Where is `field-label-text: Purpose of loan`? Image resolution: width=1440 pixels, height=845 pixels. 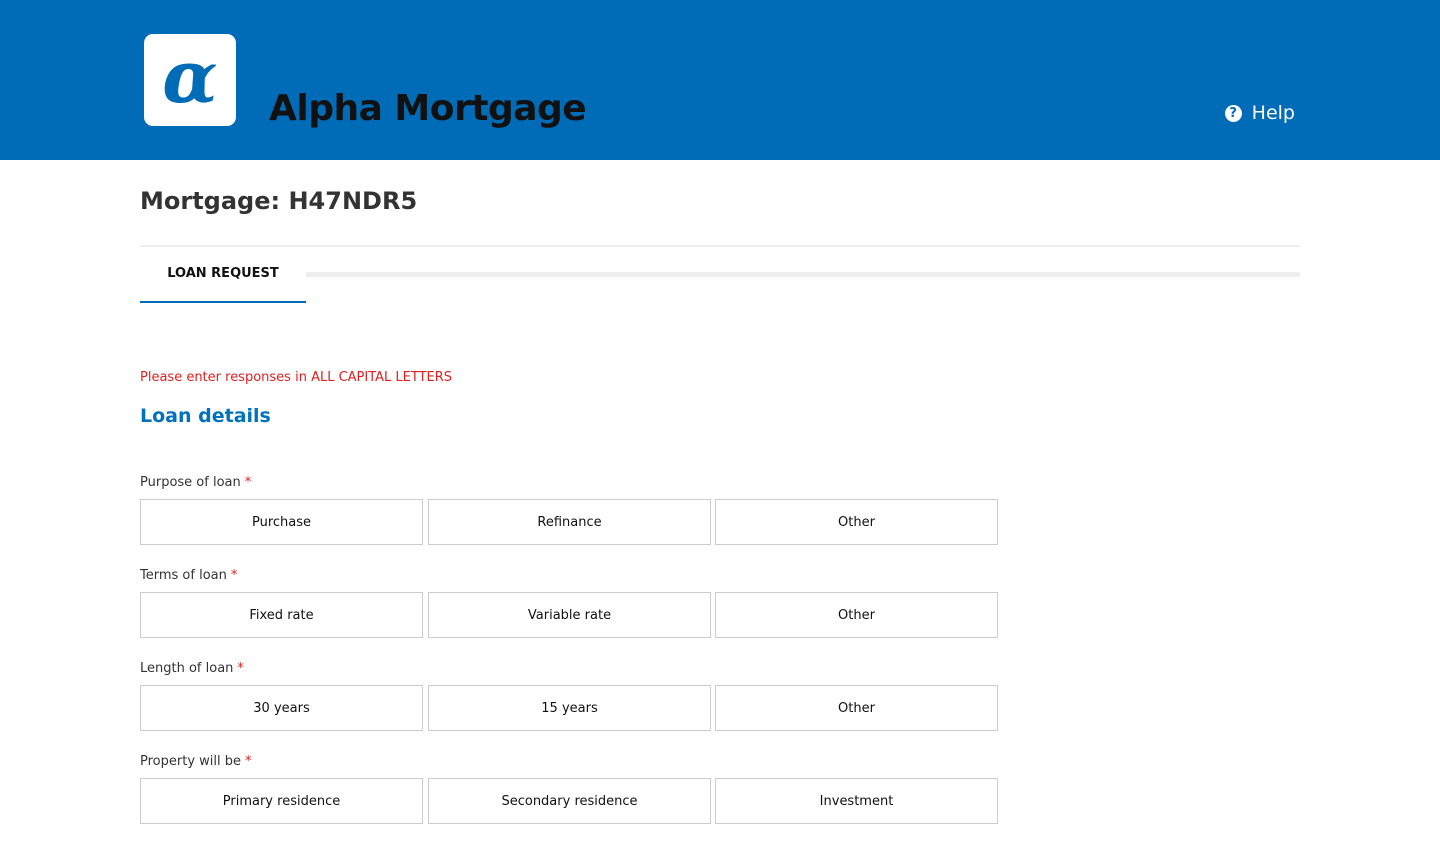 field-label-text: Purpose of loan is located at coordinates (190, 482).